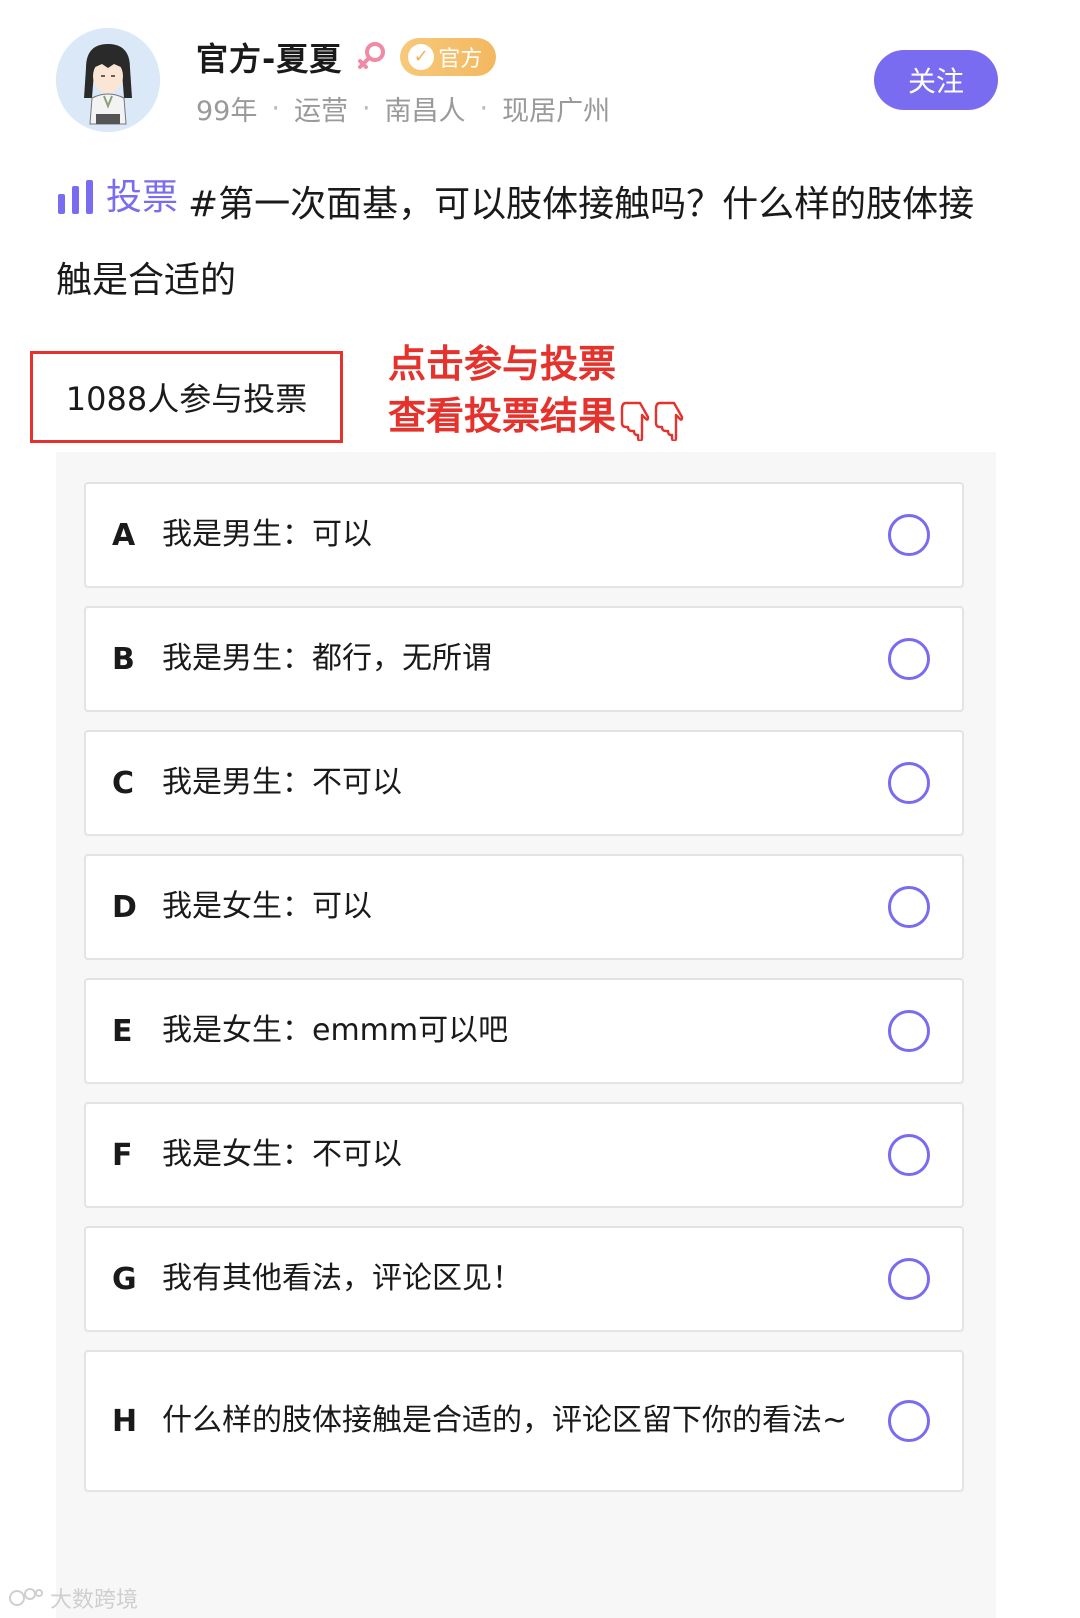  What do you see at coordinates (421, 57) in the screenshot?
I see `verified-check-icon: ✓` at bounding box center [421, 57].